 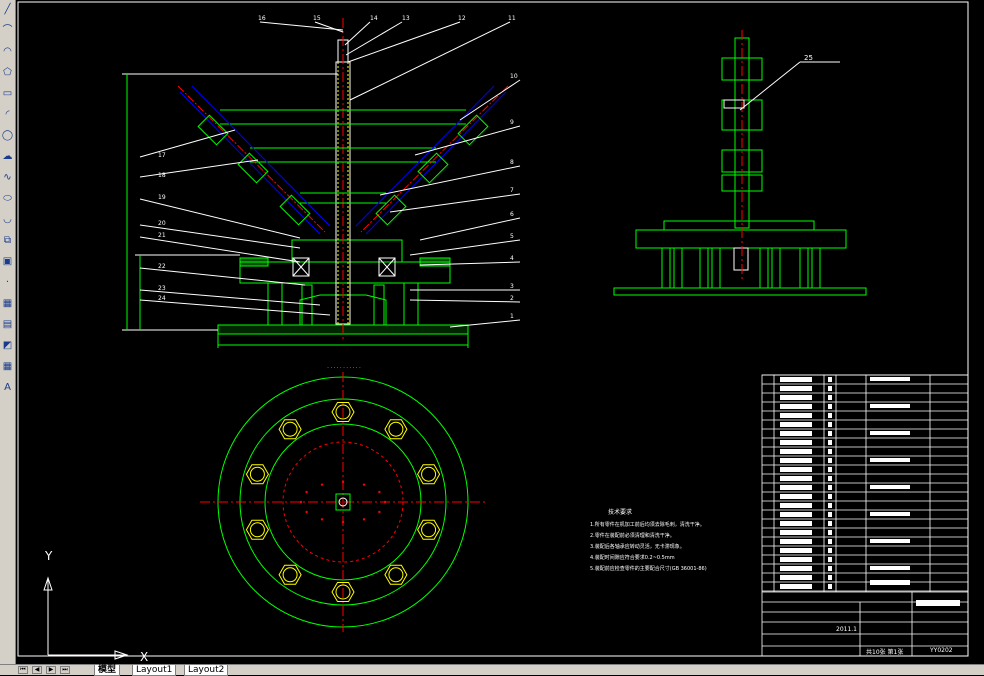 I want to click on balloon-13: 13, so click(x=406, y=18).